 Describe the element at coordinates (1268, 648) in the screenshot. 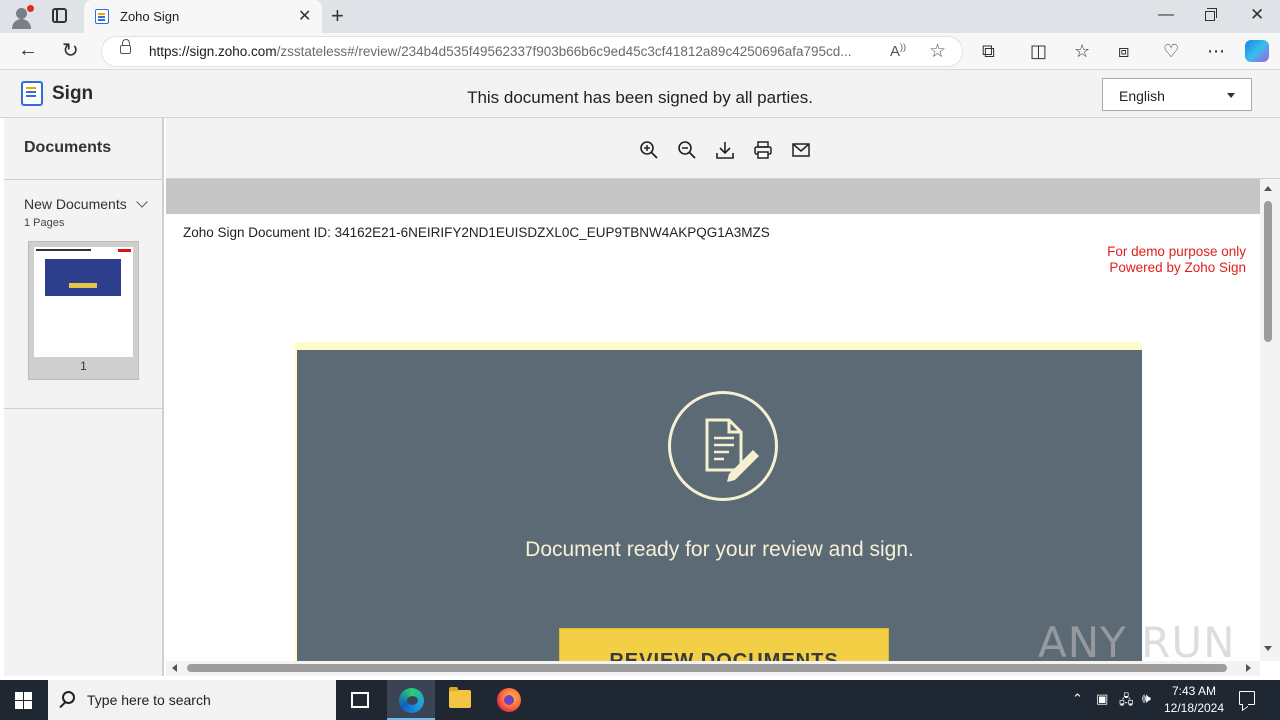

I see `scroll-down-icon` at that location.